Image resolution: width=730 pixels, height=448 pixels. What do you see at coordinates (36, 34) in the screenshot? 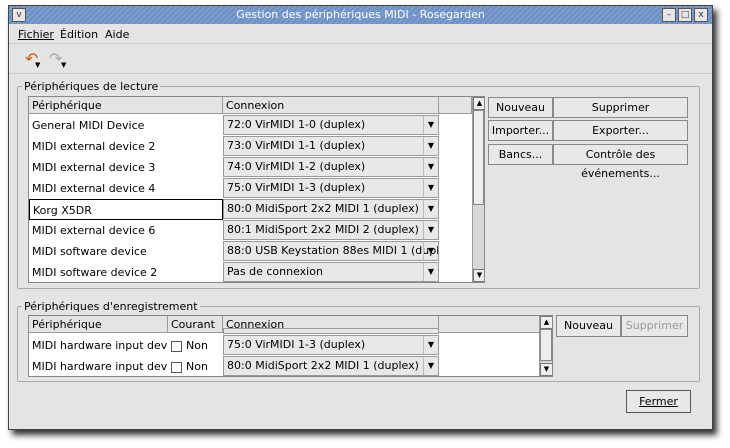
I see `menu-fichier: Fichier` at bounding box center [36, 34].